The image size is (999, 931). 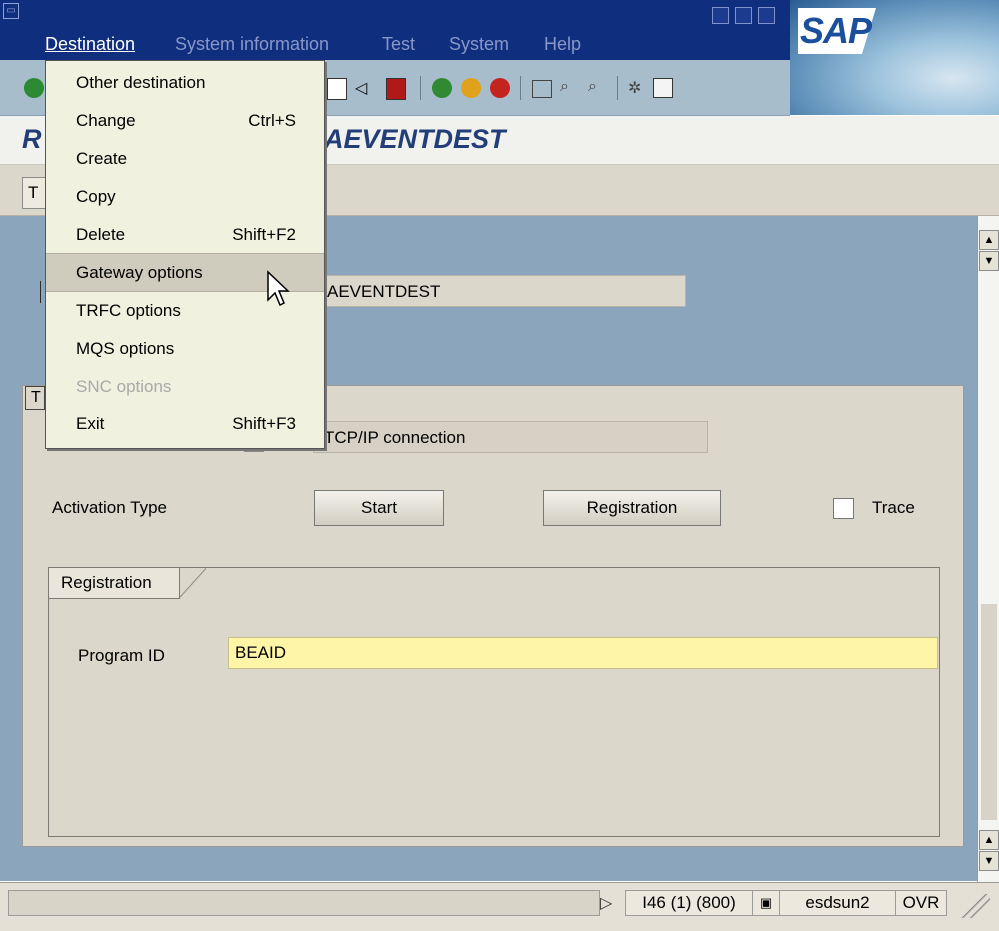 I want to click on menu-item-label: Gateway options, so click(x=139, y=272).